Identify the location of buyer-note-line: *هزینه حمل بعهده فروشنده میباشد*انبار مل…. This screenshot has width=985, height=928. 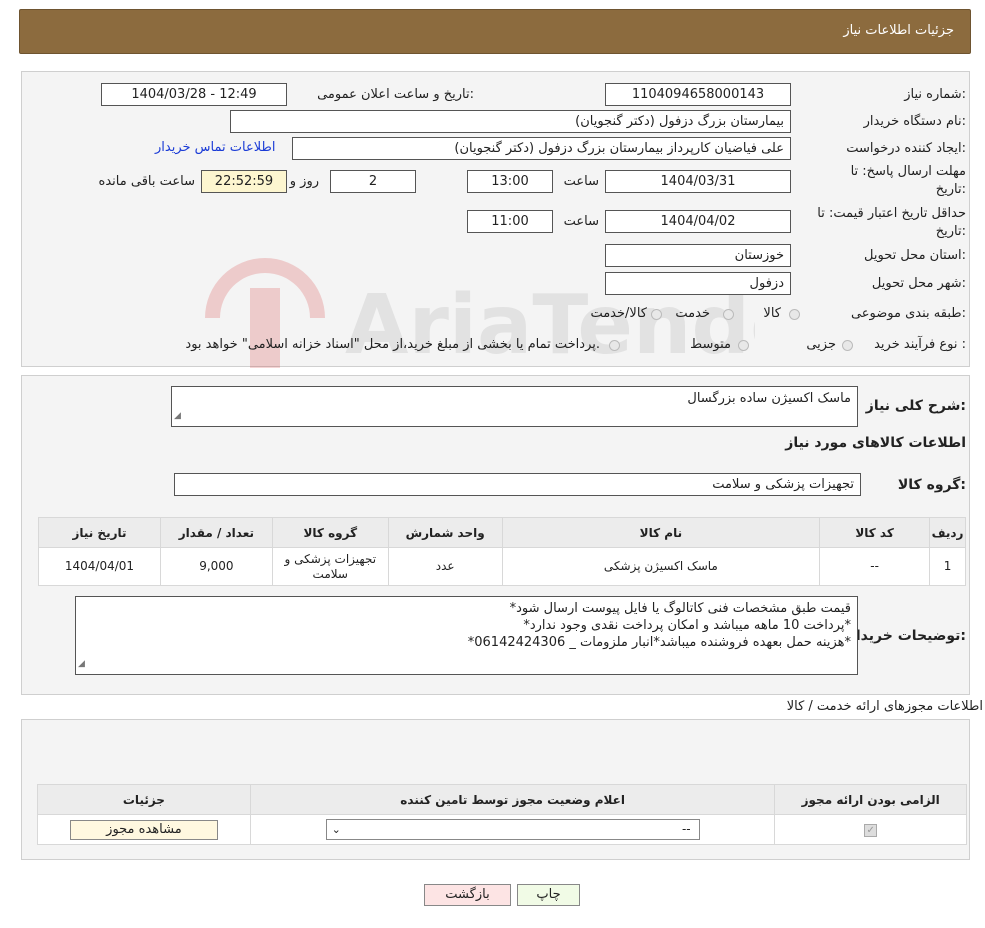
(659, 642).